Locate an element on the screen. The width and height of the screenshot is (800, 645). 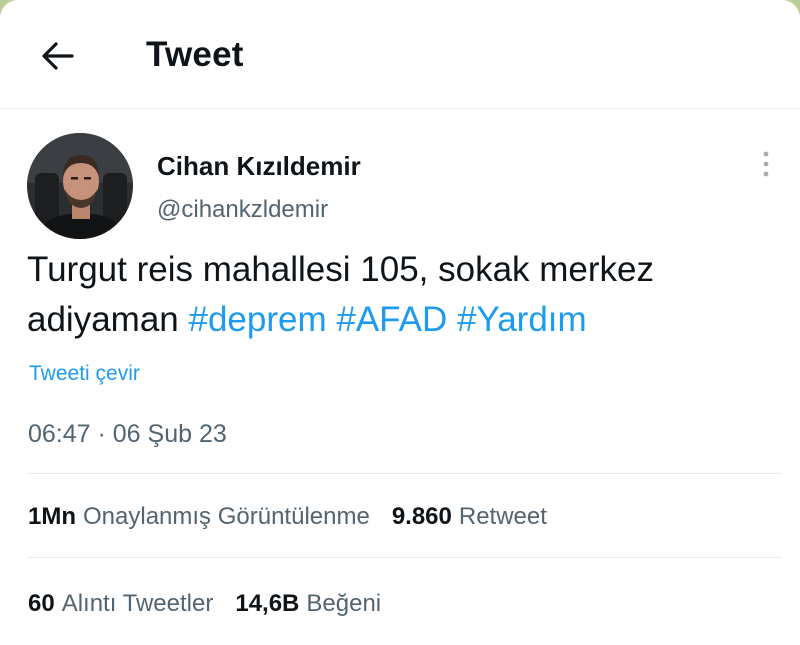
page-title: Tweet is located at coordinates (195, 54).